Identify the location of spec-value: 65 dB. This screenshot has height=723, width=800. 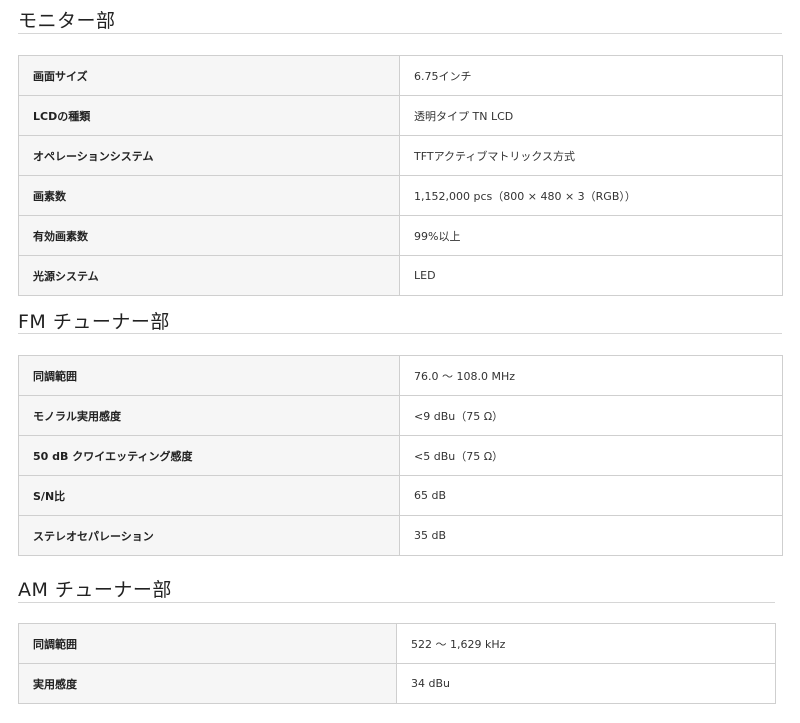
(591, 495).